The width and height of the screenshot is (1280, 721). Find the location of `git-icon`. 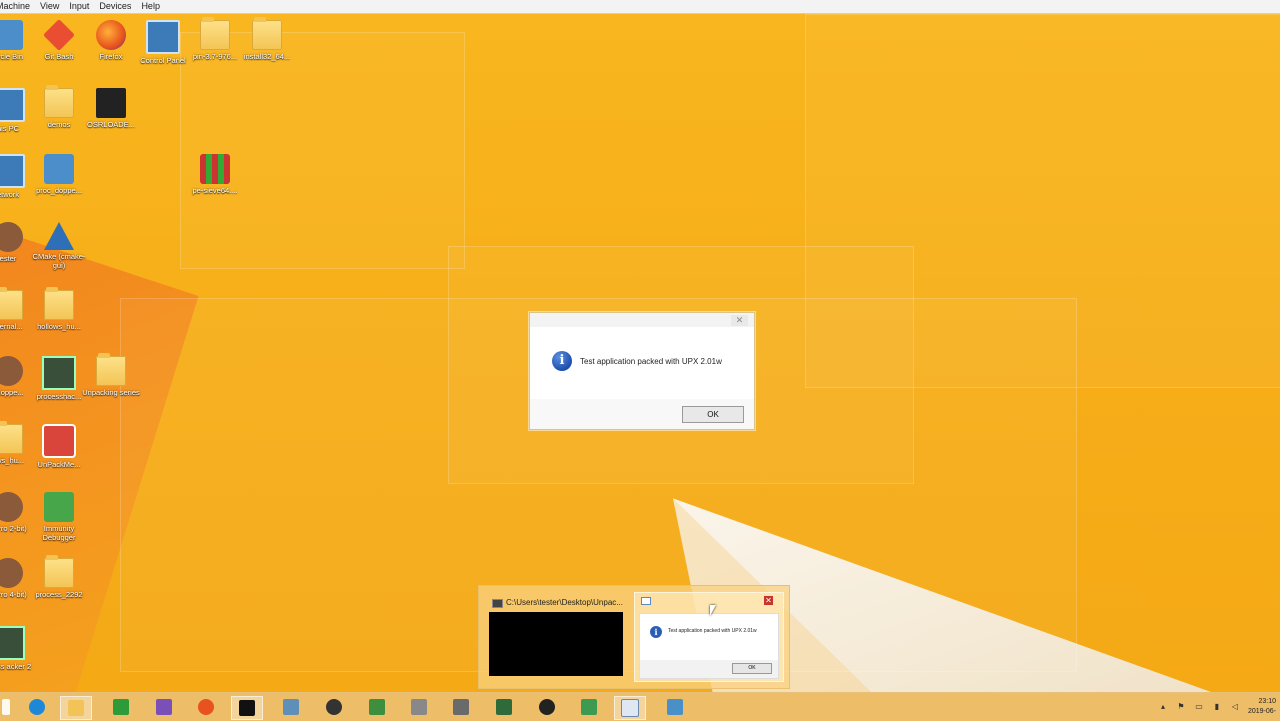

git-icon is located at coordinates (59, 35).